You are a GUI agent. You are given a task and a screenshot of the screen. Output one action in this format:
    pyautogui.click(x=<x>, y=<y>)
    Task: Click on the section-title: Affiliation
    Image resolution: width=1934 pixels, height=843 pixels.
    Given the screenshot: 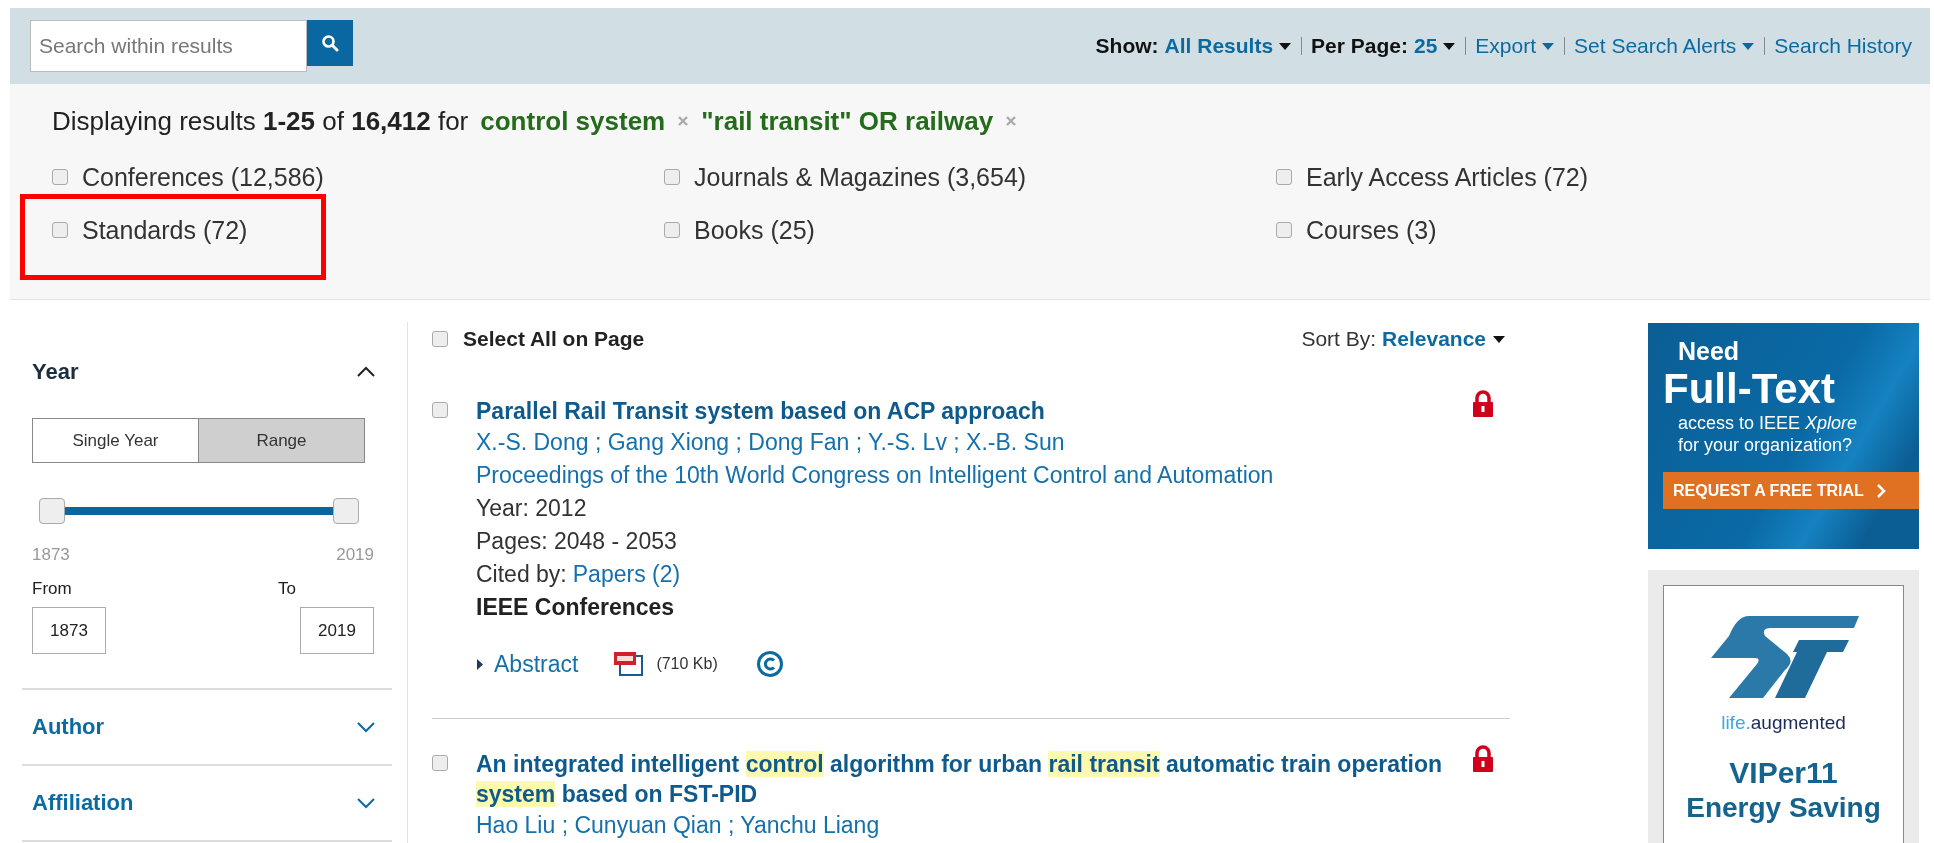 What is the action you would take?
    pyautogui.click(x=83, y=803)
    